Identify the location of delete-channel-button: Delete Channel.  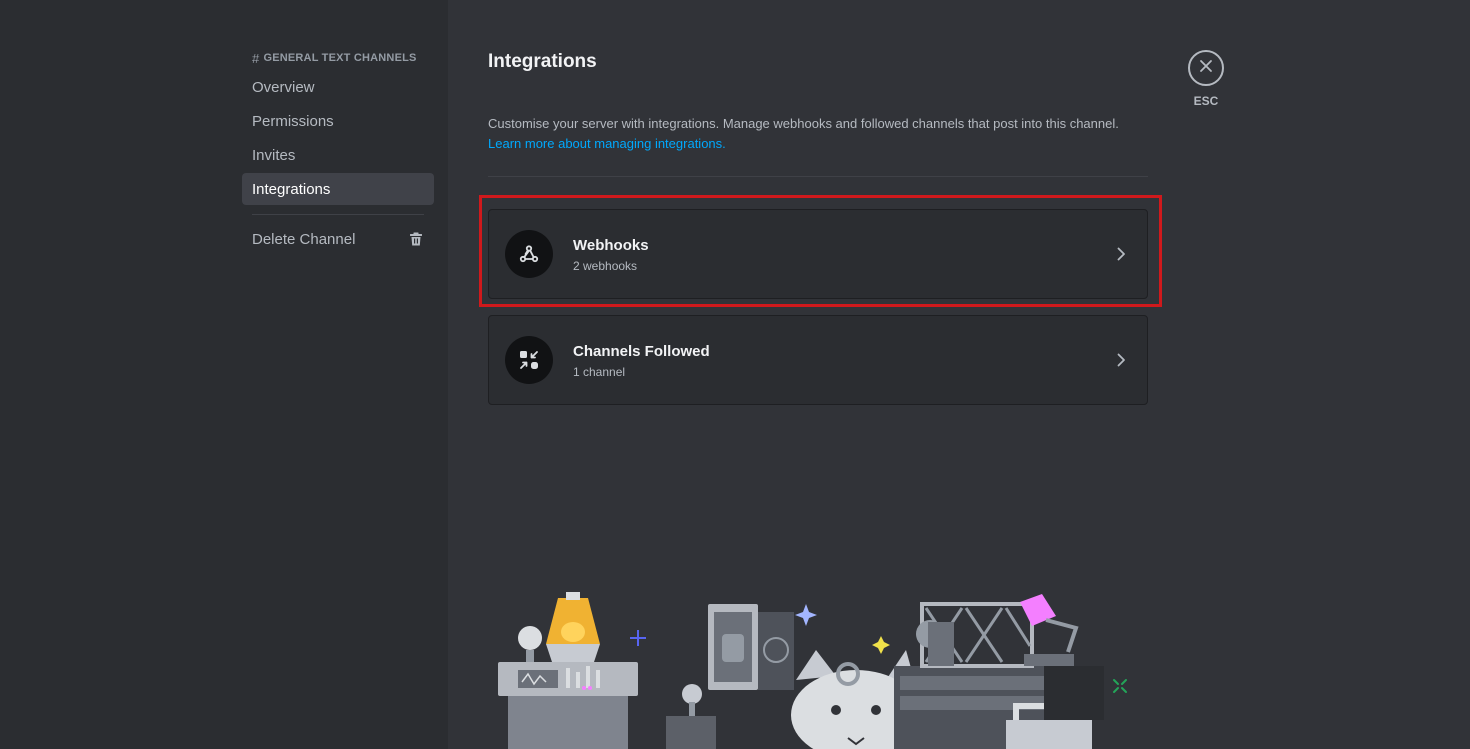
(338, 239).